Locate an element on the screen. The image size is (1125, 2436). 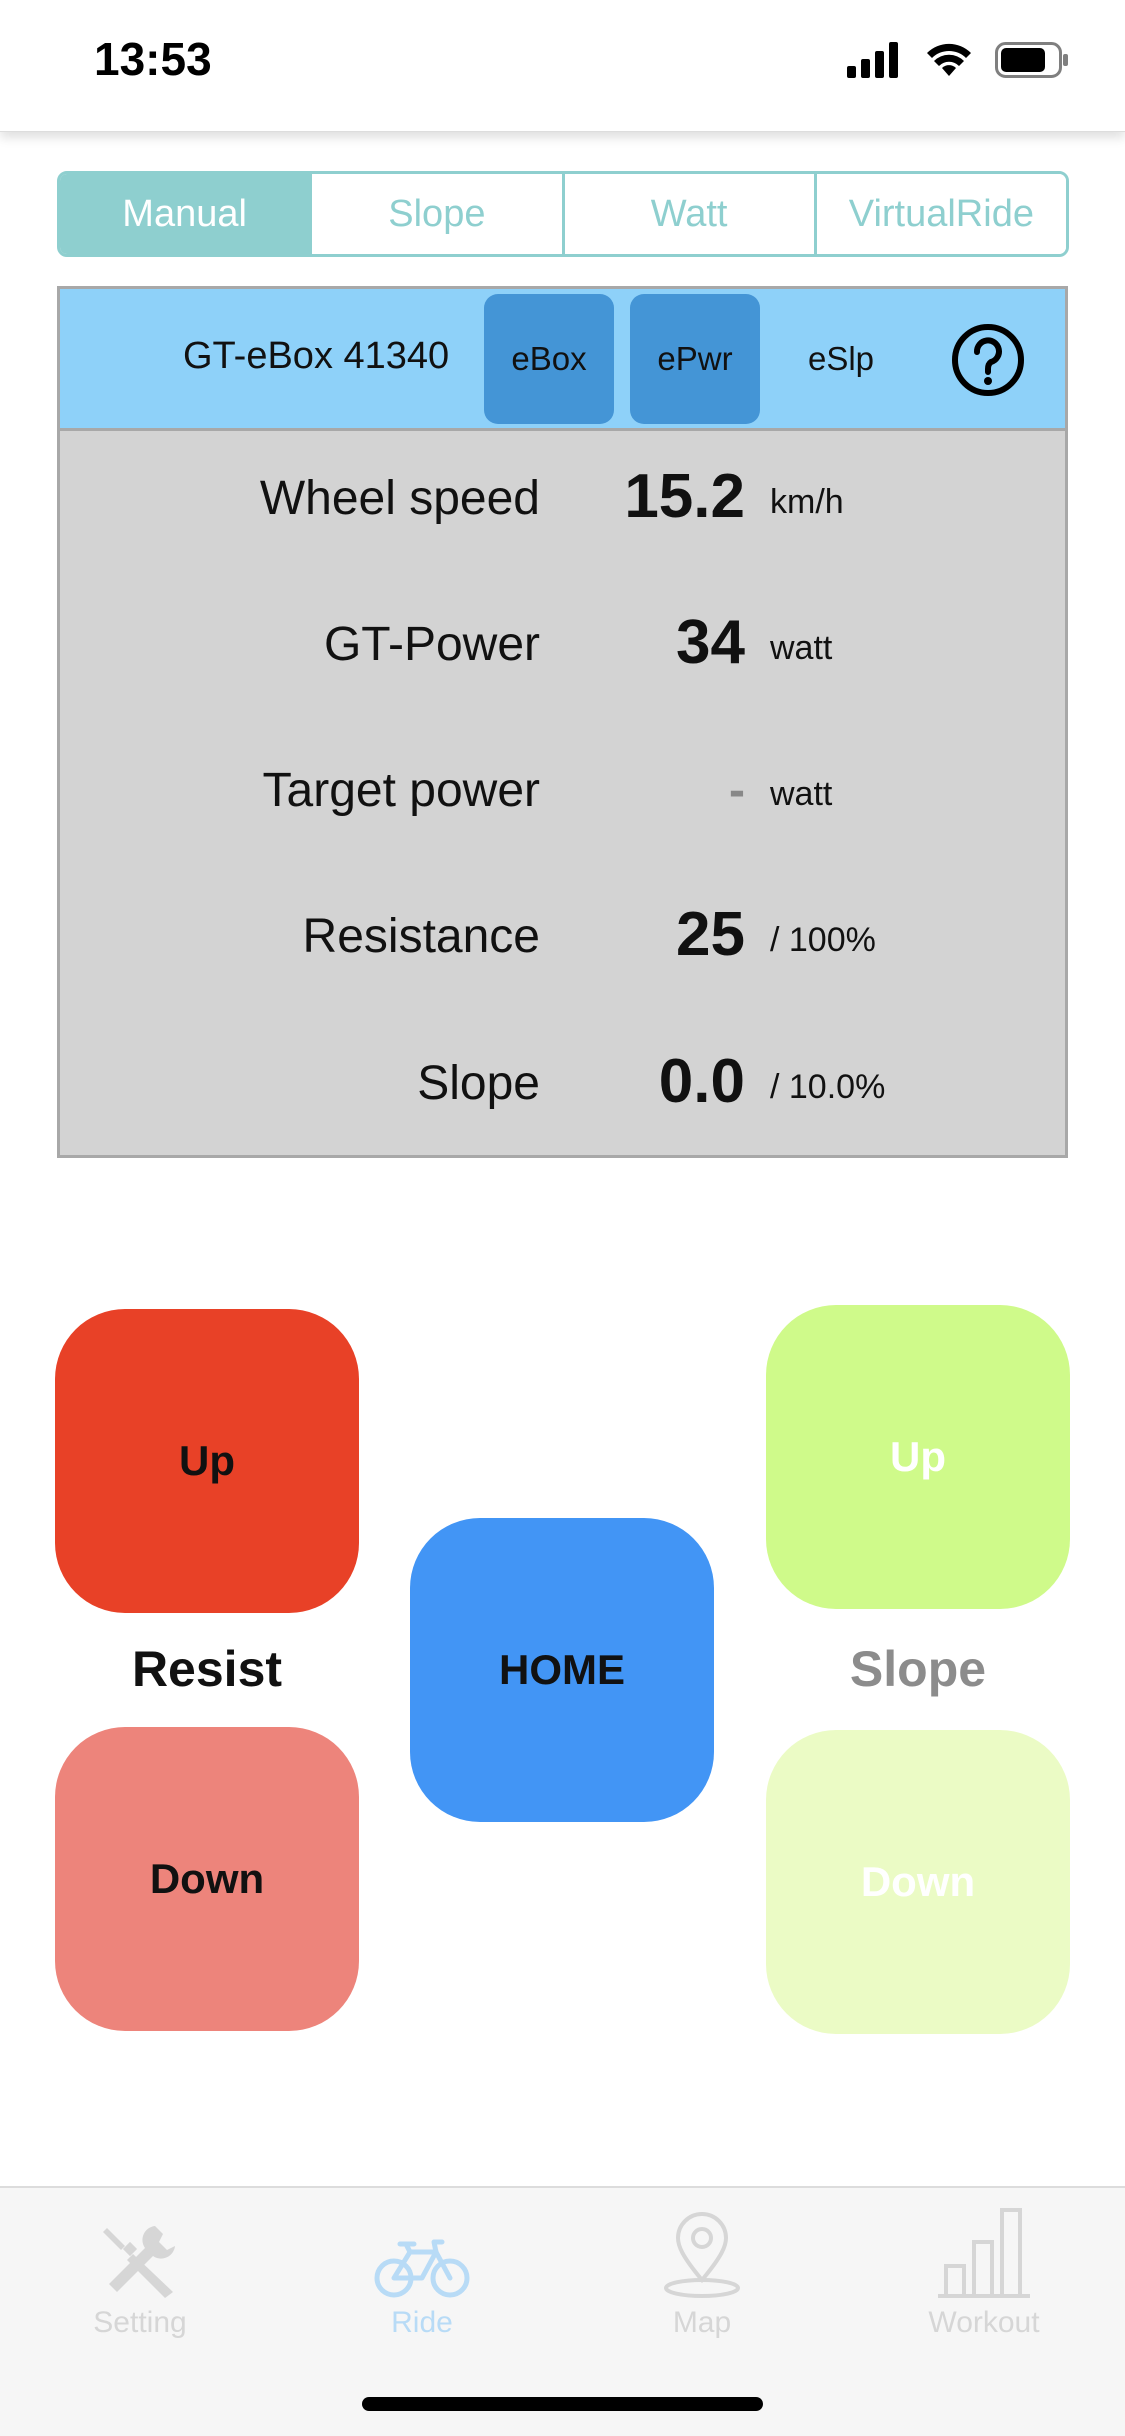
gt-power-unit: watt is located at coordinates (801, 648).